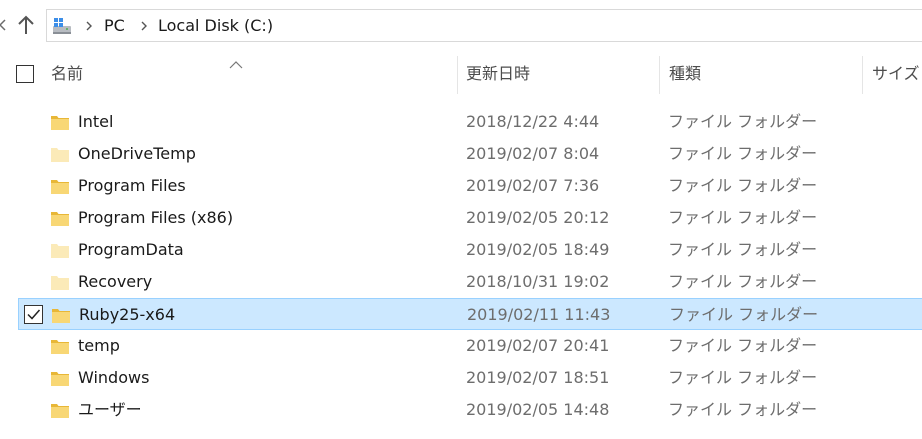  Describe the element at coordinates (131, 249) in the screenshot. I see `file-name: ProgramData` at that location.